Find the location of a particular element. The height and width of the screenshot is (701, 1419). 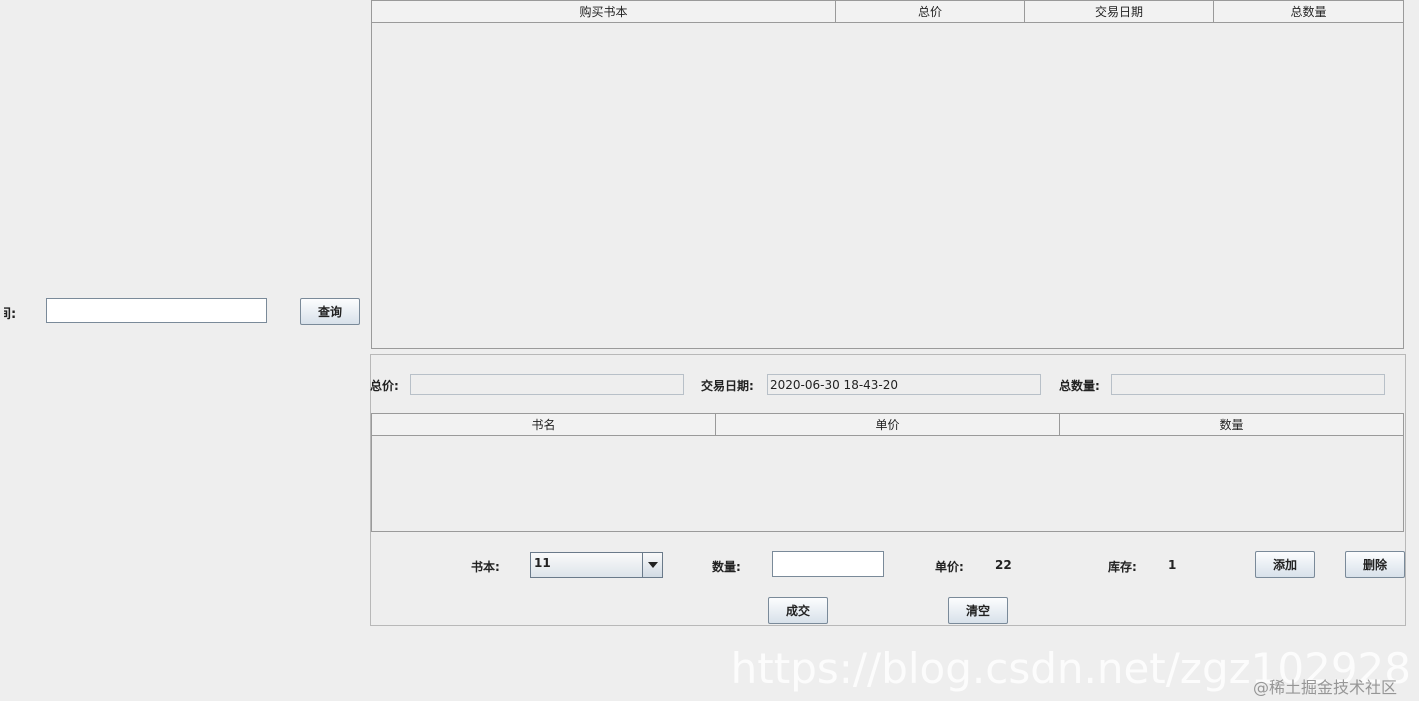

community-watermark: @稀土掘金技术社区 is located at coordinates (1325, 687).